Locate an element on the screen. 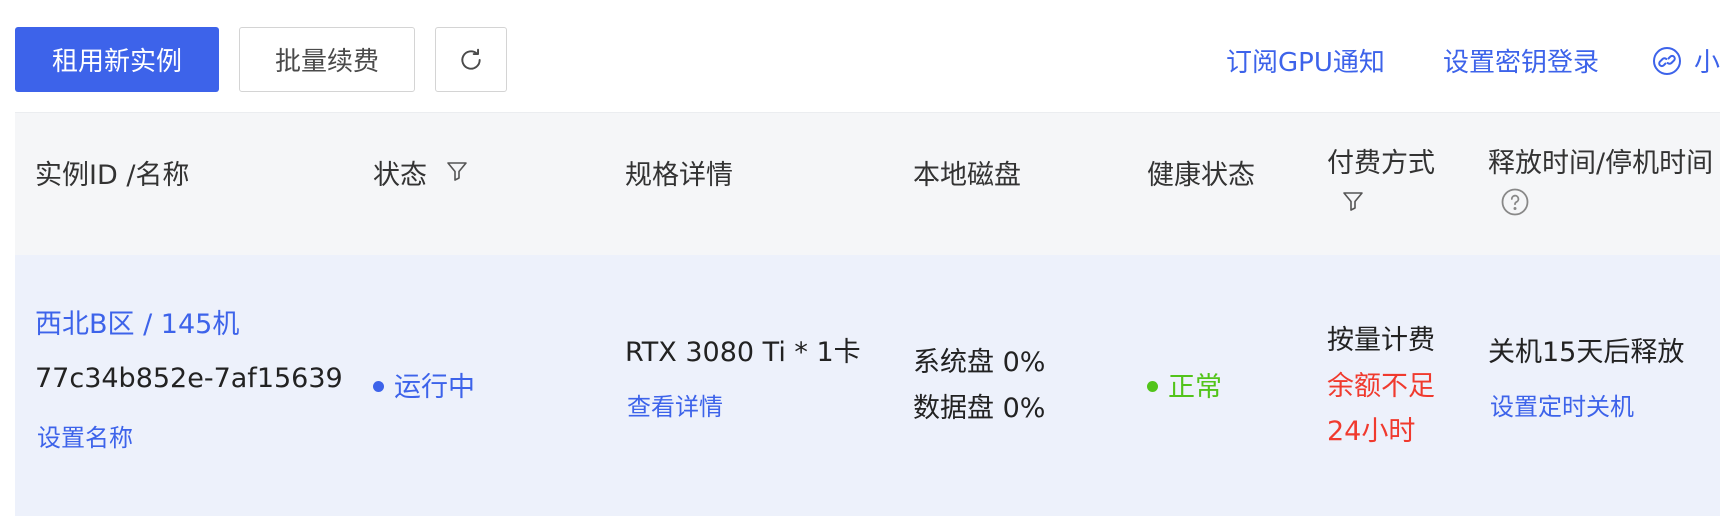  header-release: 释放时间/停机时间 is located at coordinates (1601, 163).